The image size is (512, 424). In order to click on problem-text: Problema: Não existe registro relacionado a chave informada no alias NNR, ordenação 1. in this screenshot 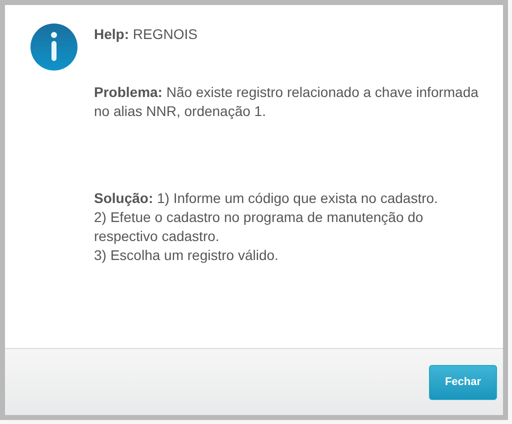, I will do `click(287, 102)`.